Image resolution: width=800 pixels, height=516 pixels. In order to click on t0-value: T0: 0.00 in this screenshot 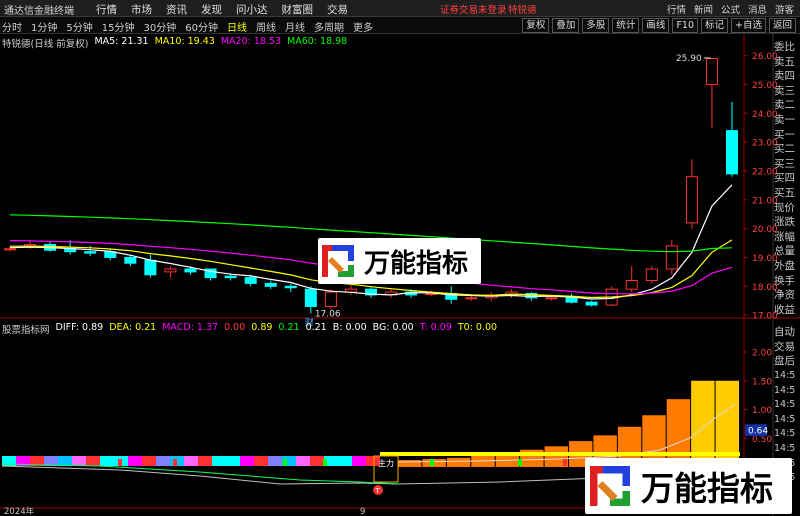, I will do `click(477, 327)`.